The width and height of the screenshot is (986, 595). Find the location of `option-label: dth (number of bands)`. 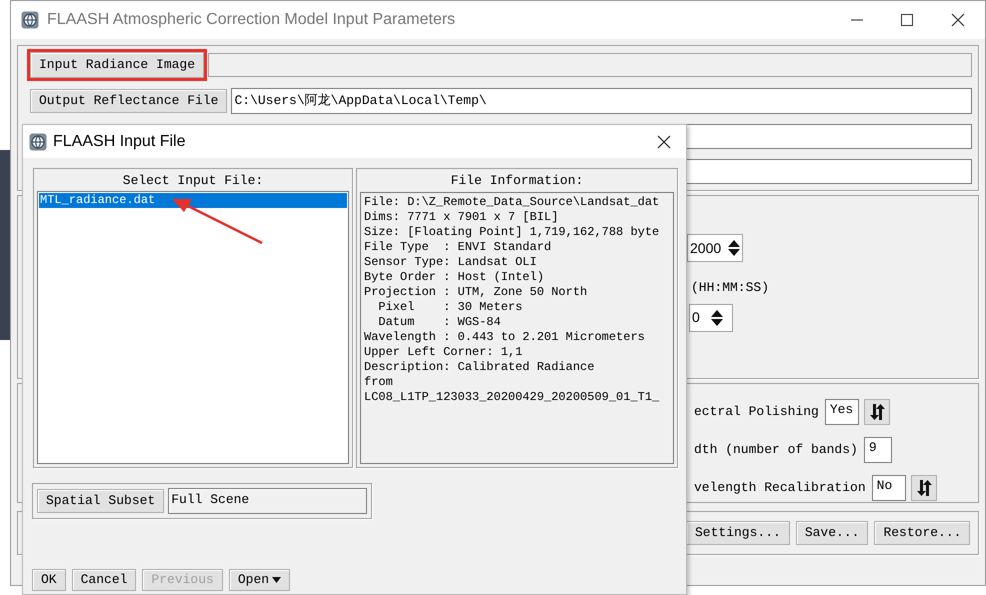

option-label: dth (number of bands) is located at coordinates (776, 450).